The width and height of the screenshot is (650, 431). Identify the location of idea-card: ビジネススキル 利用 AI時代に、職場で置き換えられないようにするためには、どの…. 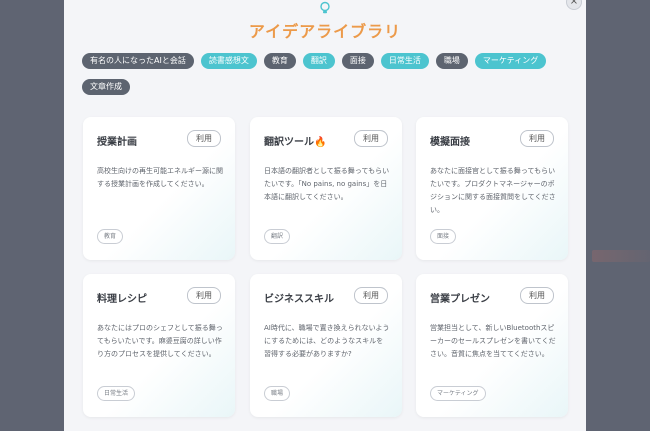
(326, 345).